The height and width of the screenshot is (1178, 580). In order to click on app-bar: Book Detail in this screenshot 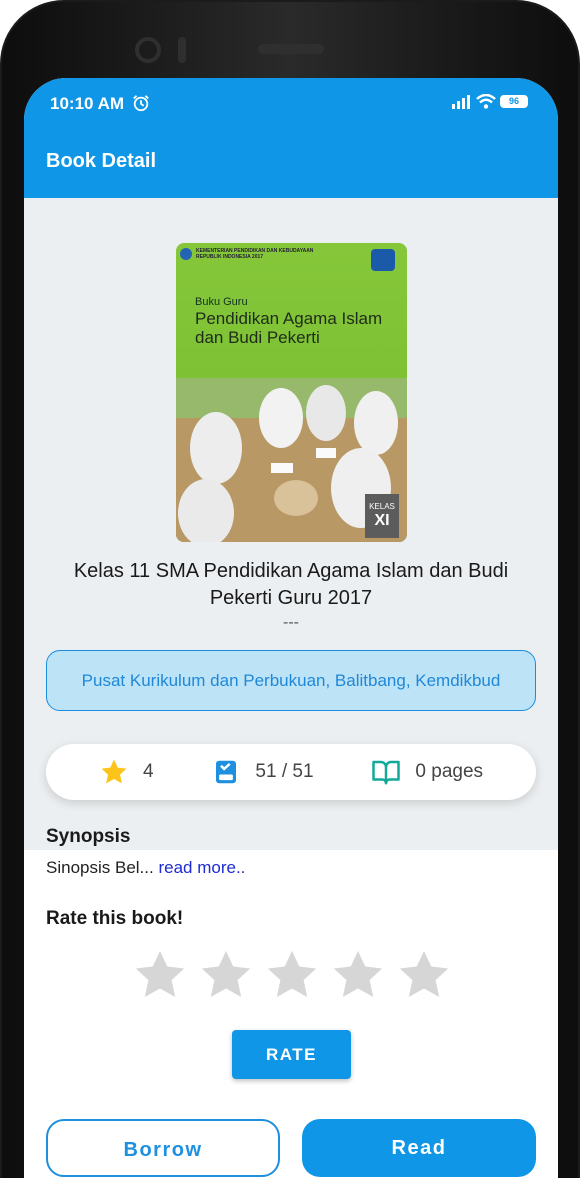, I will do `click(291, 165)`.